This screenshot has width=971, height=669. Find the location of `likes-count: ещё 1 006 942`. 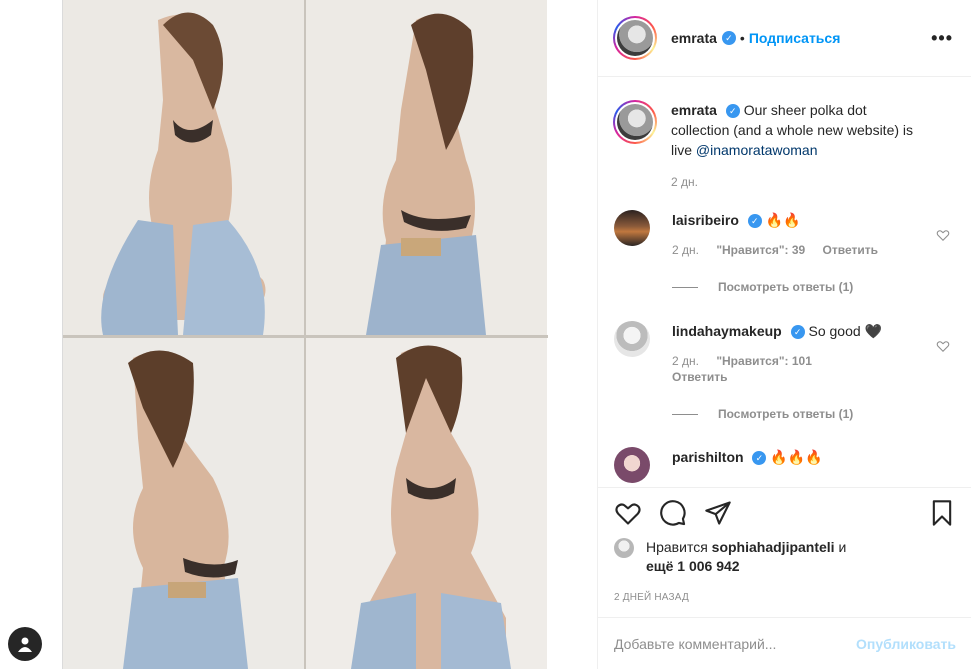

likes-count: ещё 1 006 942 is located at coordinates (693, 566).